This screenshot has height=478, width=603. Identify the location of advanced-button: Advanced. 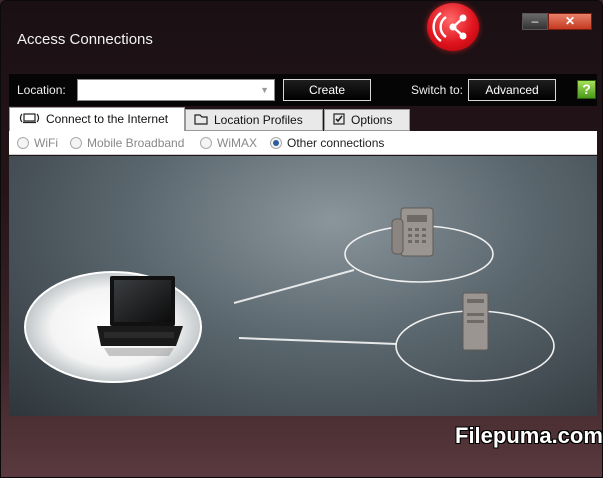
(512, 90).